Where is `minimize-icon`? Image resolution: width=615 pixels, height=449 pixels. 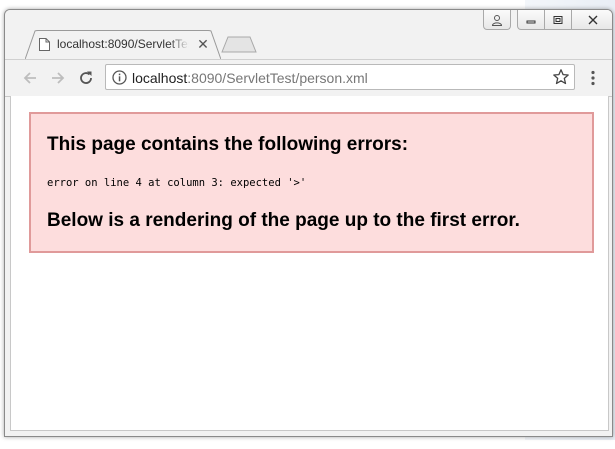 minimize-icon is located at coordinates (531, 21).